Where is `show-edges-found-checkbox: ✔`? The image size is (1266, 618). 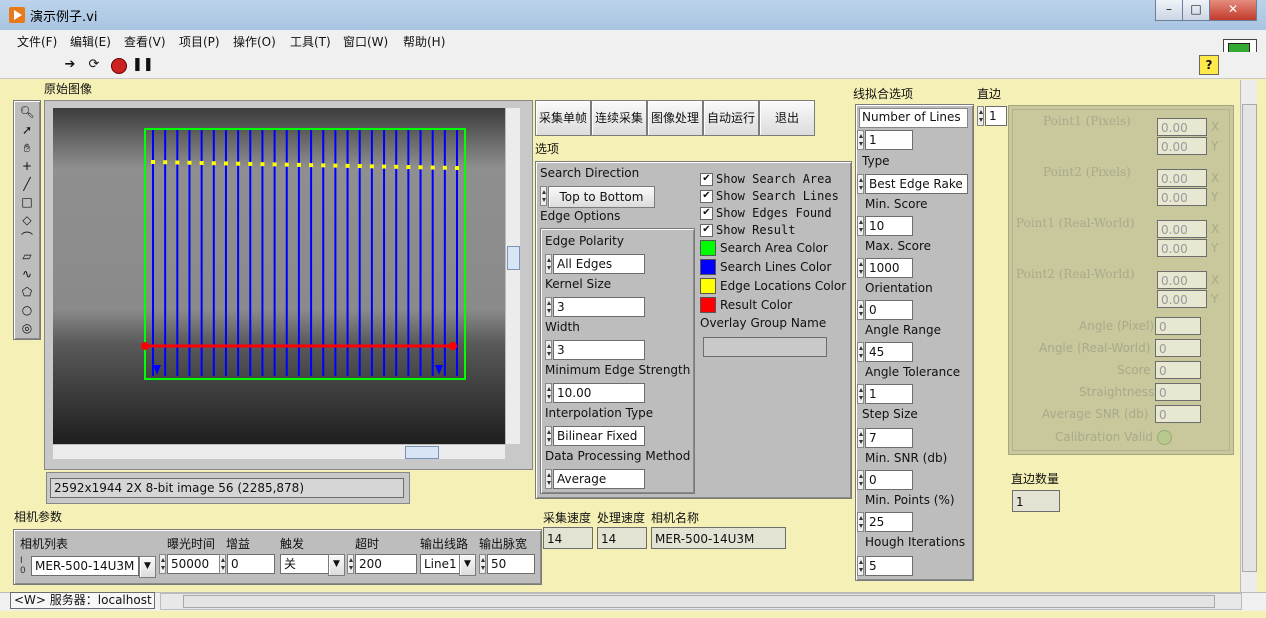
show-edges-found-checkbox: ✔ is located at coordinates (706, 213).